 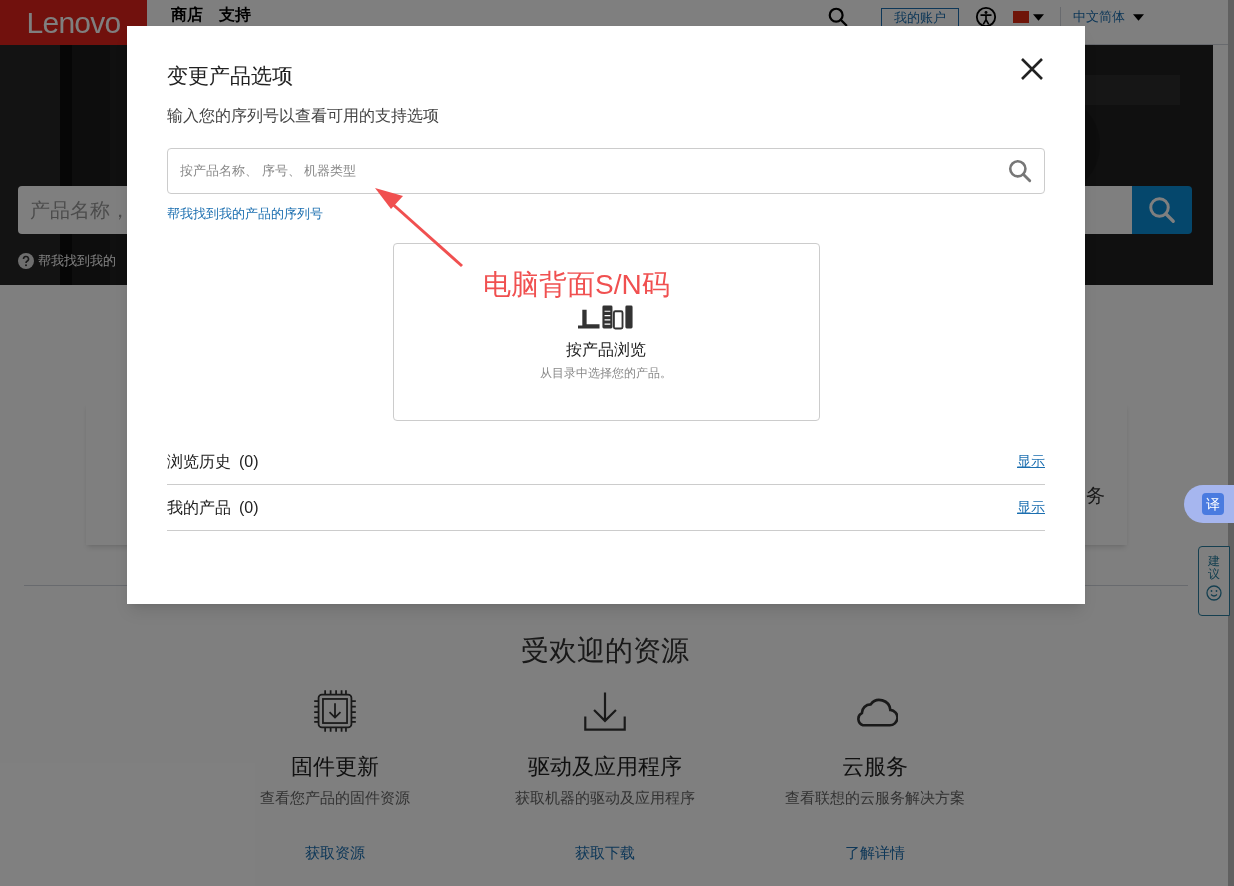 I want to click on annotation-text: 电脑背面S/N码, so click(x=576, y=285).